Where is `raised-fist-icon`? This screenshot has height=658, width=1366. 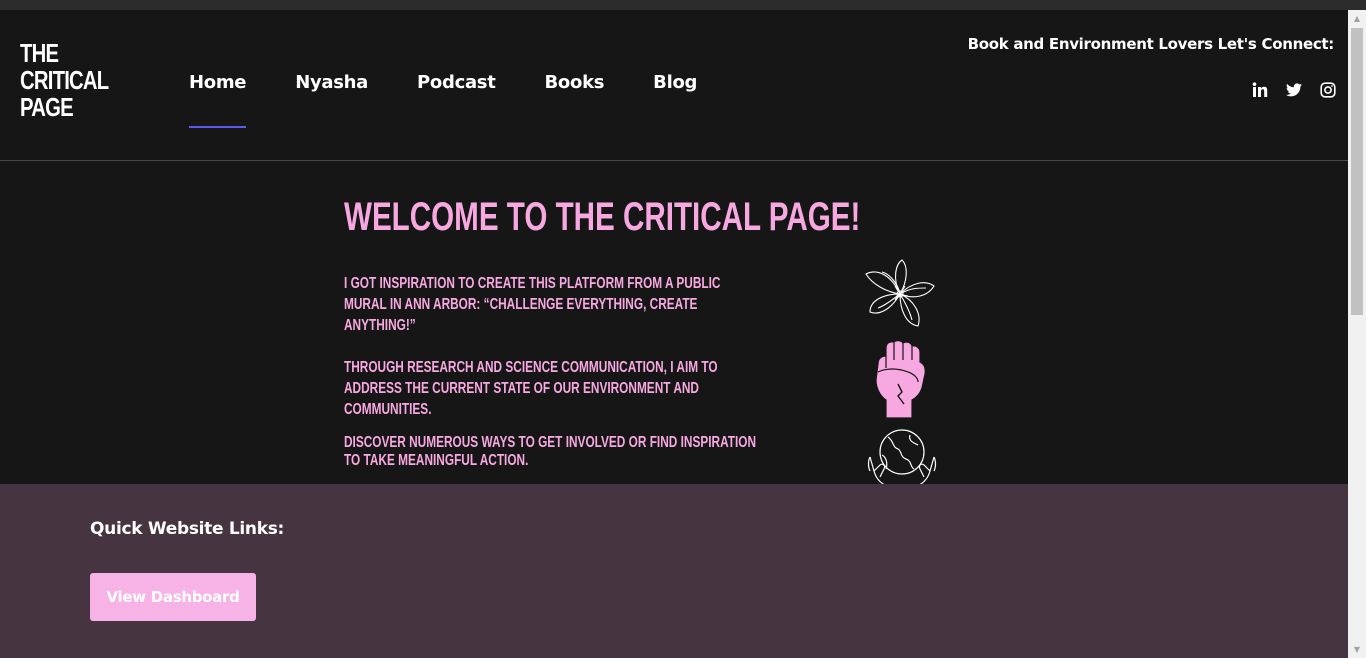 raised-fist-icon is located at coordinates (900, 379).